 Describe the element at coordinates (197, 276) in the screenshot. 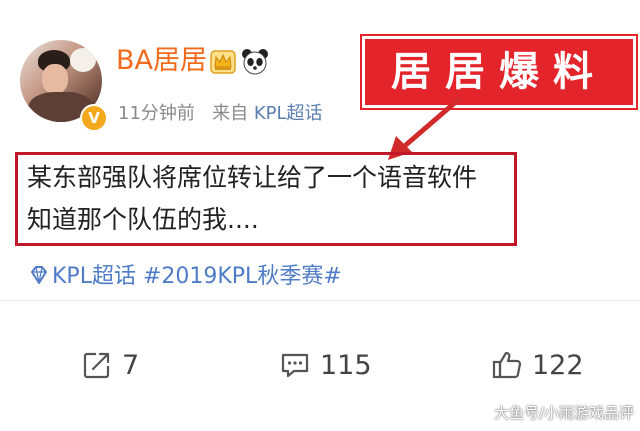

I see `topic-text: KPL超话 #2019KPL秋季赛#` at that location.